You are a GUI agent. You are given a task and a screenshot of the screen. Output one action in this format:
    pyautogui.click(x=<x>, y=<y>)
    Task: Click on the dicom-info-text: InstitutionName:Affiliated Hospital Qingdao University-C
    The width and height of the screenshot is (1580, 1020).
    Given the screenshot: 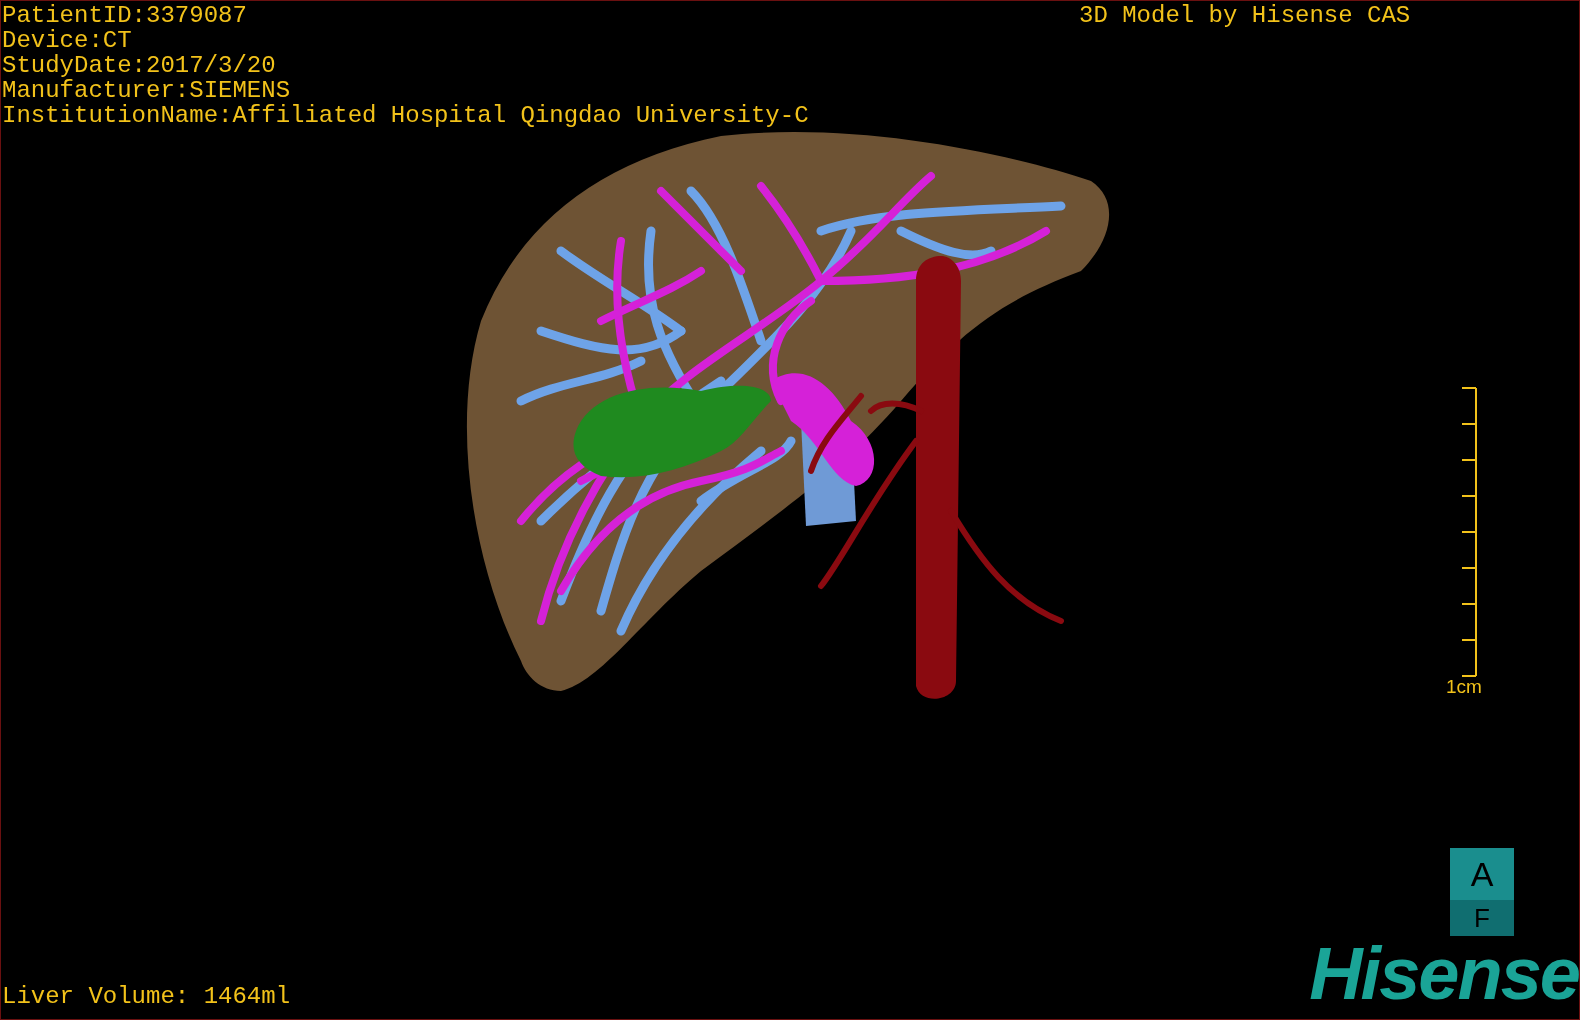 What is the action you would take?
    pyautogui.click(x=405, y=115)
    